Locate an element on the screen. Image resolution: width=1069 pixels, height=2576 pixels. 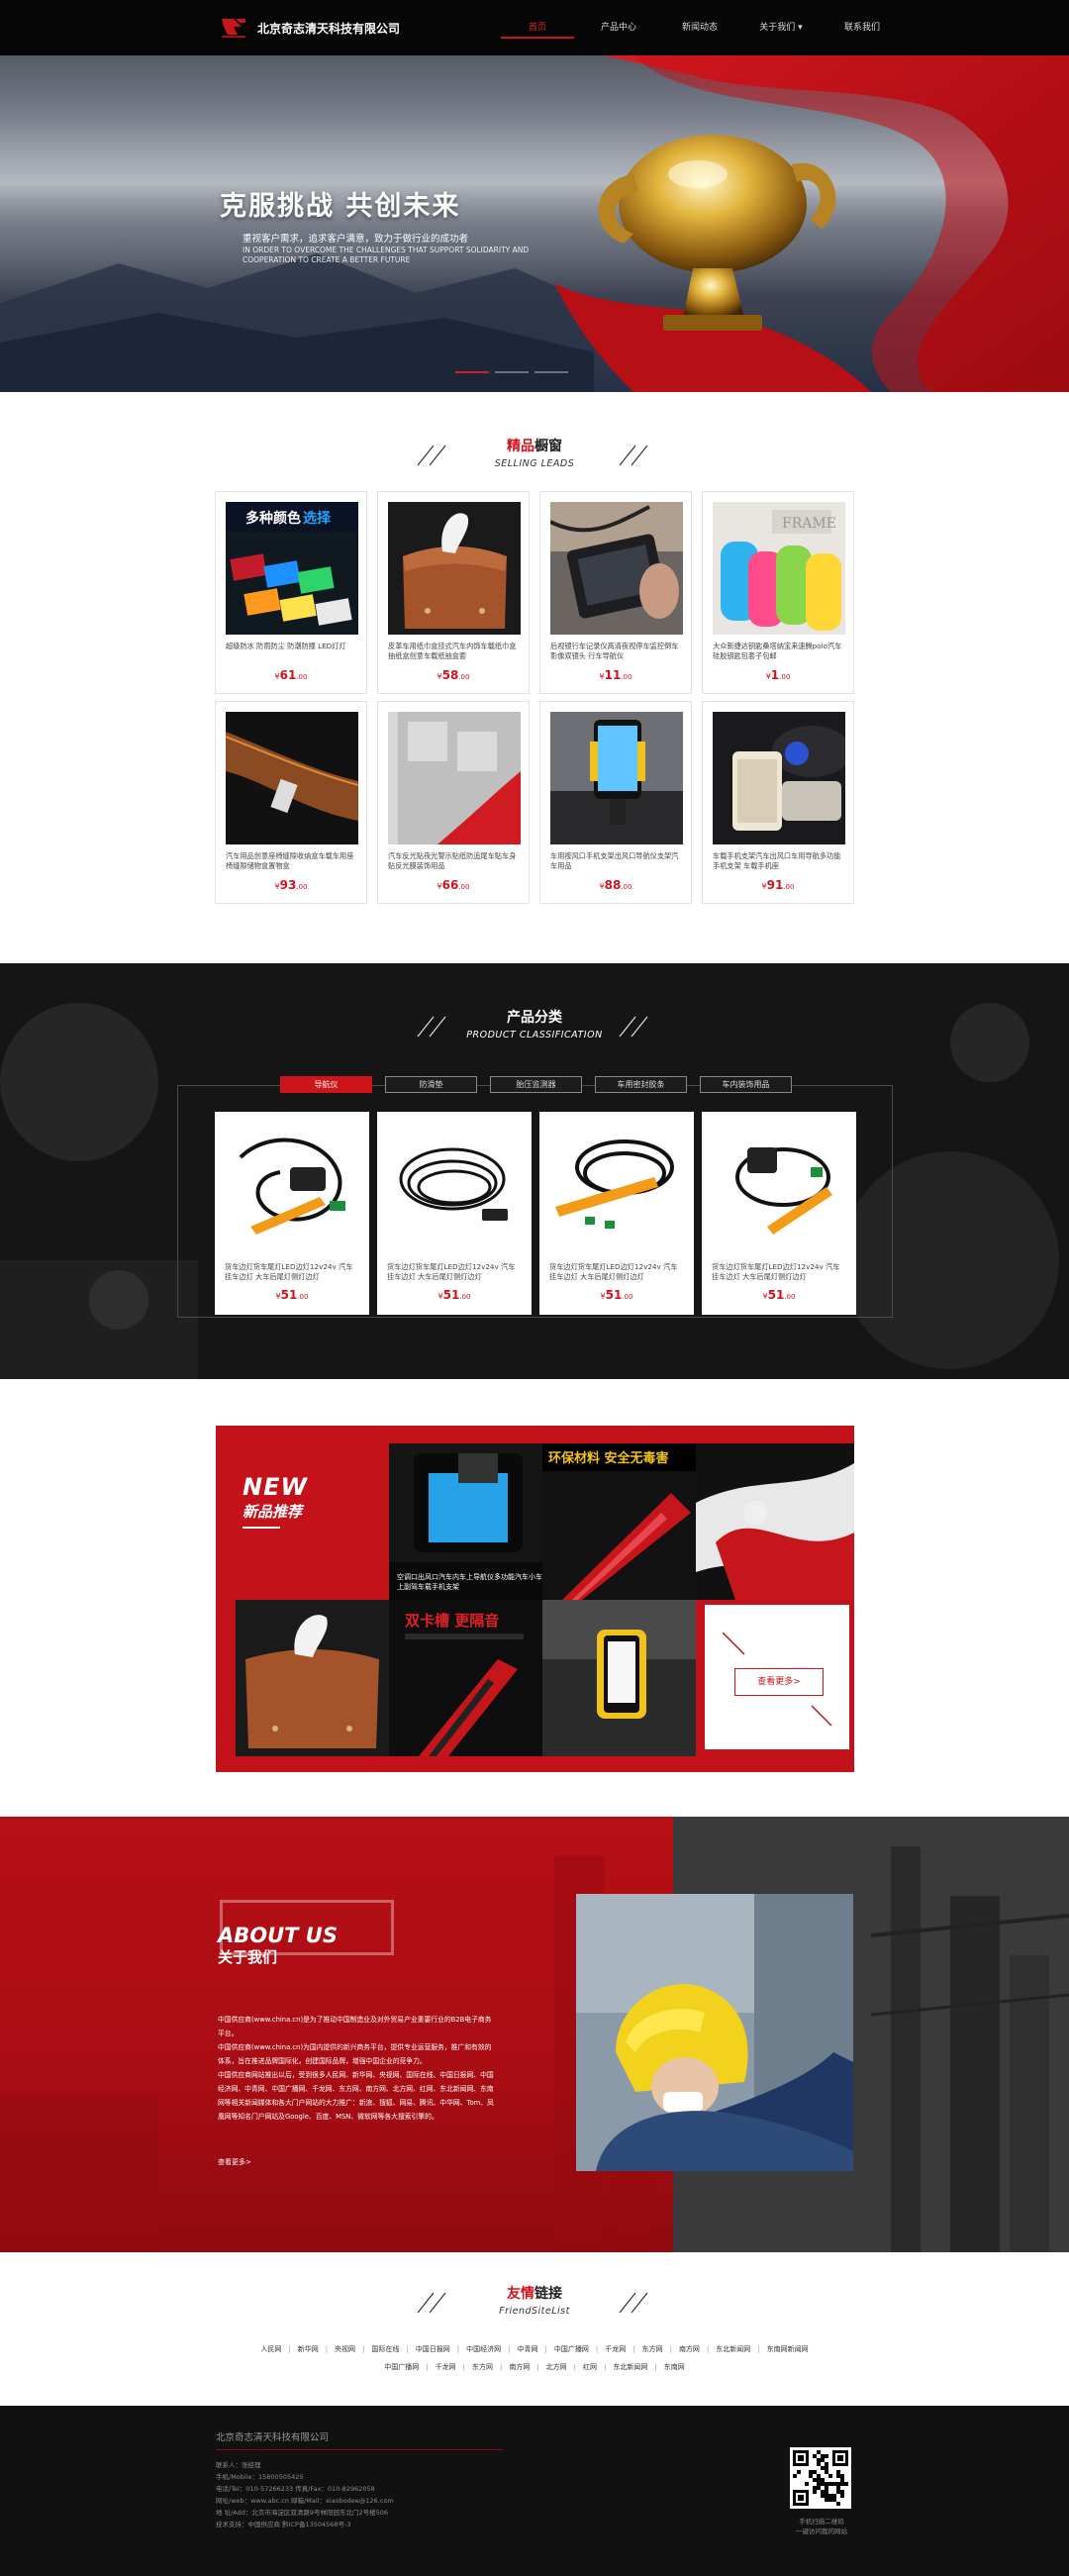
product-card: 车载手机支架汽车出风口车用导航多功能手机支架 车载手机座 ¥91.00 is located at coordinates (778, 803).